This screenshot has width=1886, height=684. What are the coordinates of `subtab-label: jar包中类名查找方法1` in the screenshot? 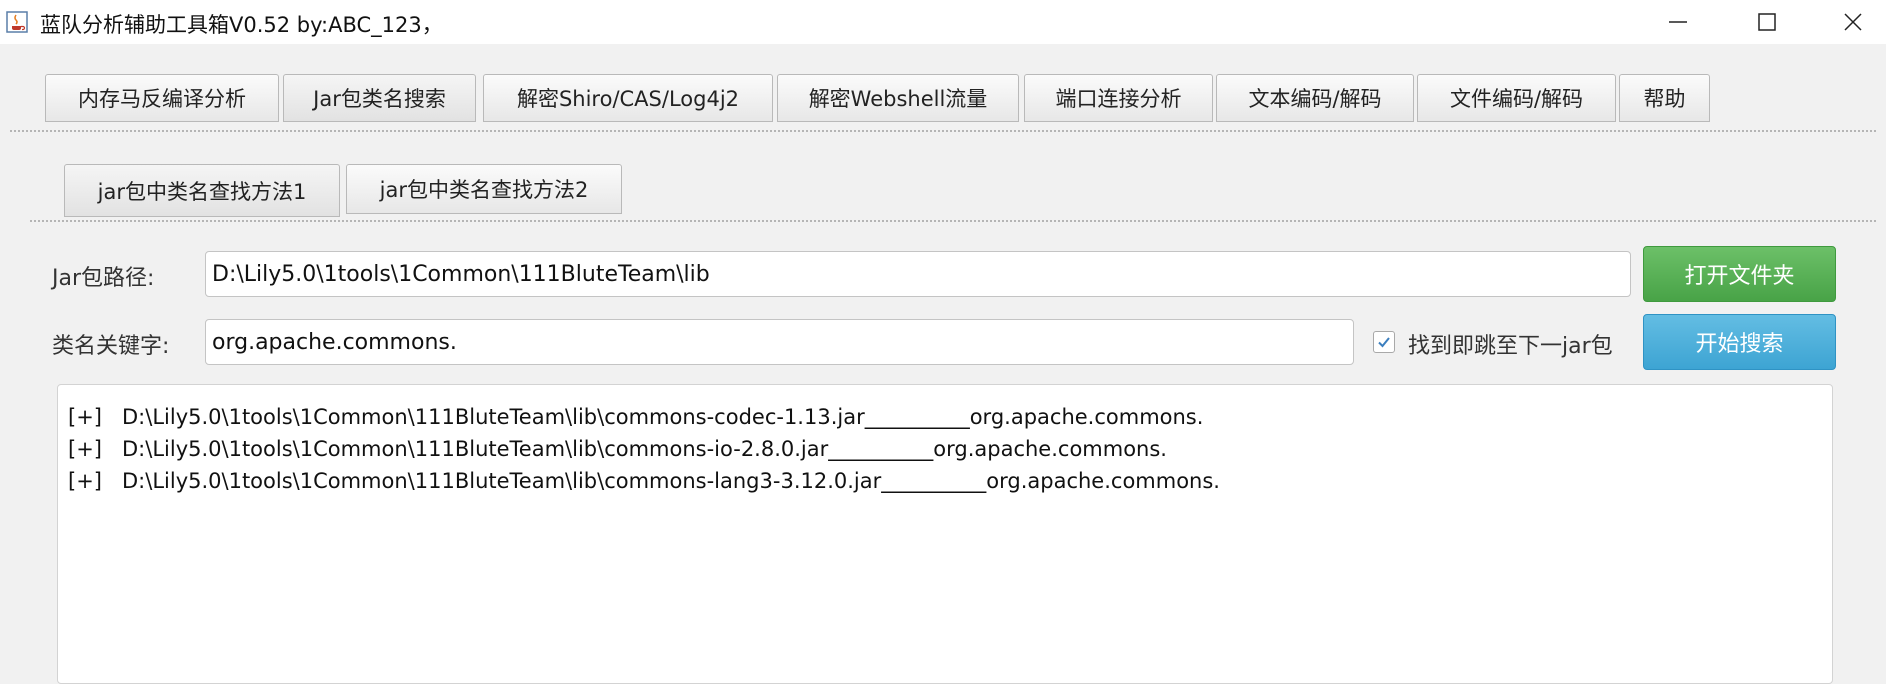 It's located at (202, 191).